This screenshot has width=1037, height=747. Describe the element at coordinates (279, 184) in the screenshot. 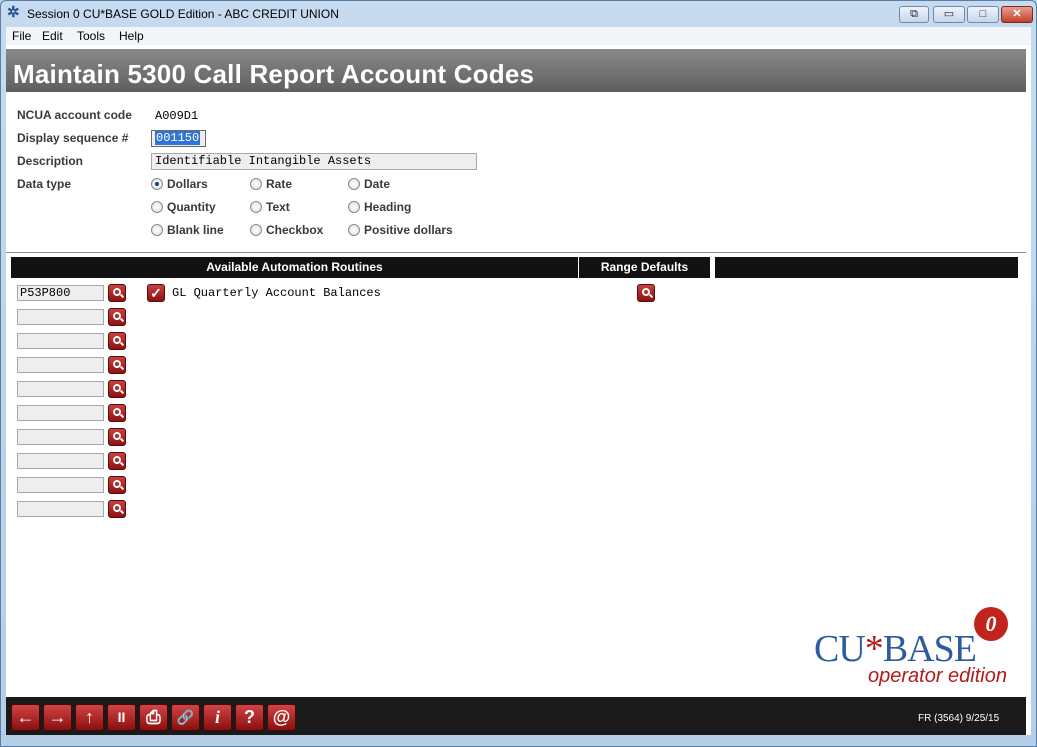

I see `radio-label: Rate` at that location.